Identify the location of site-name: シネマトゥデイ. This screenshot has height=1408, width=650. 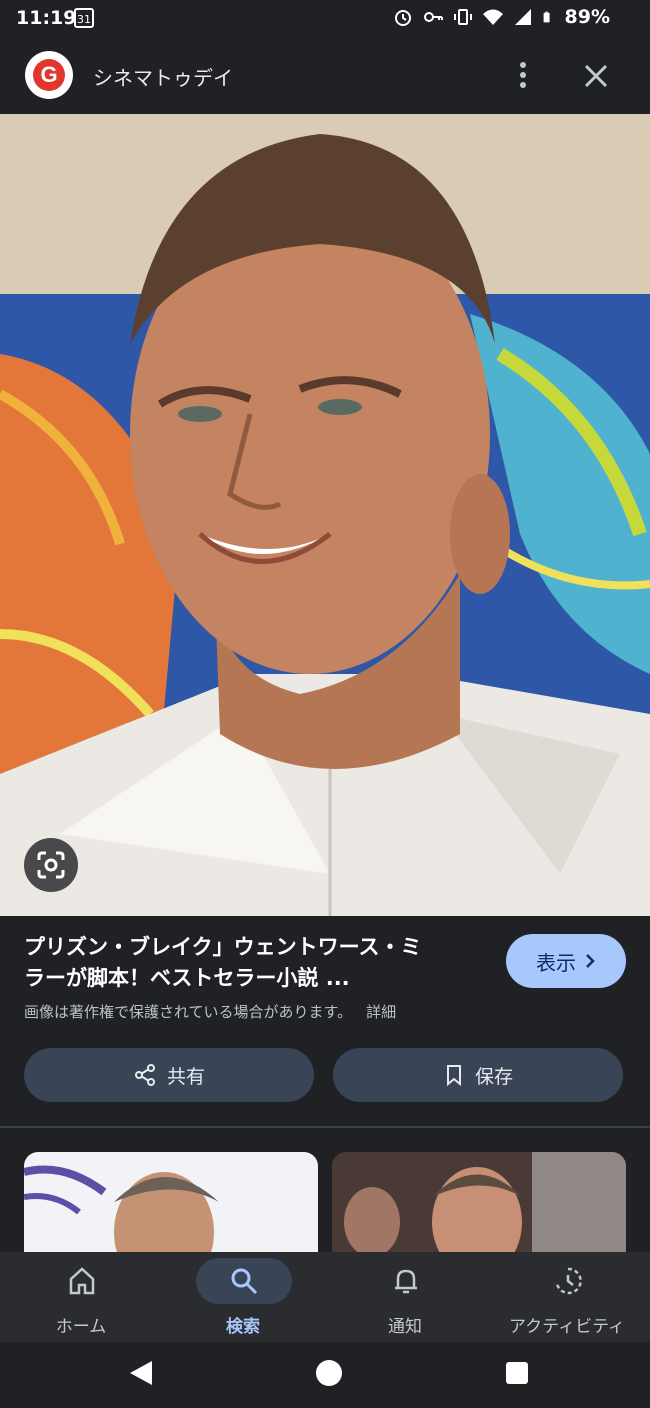
(163, 76).